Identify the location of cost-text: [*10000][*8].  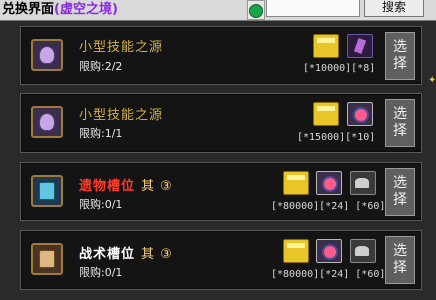
(339, 68).